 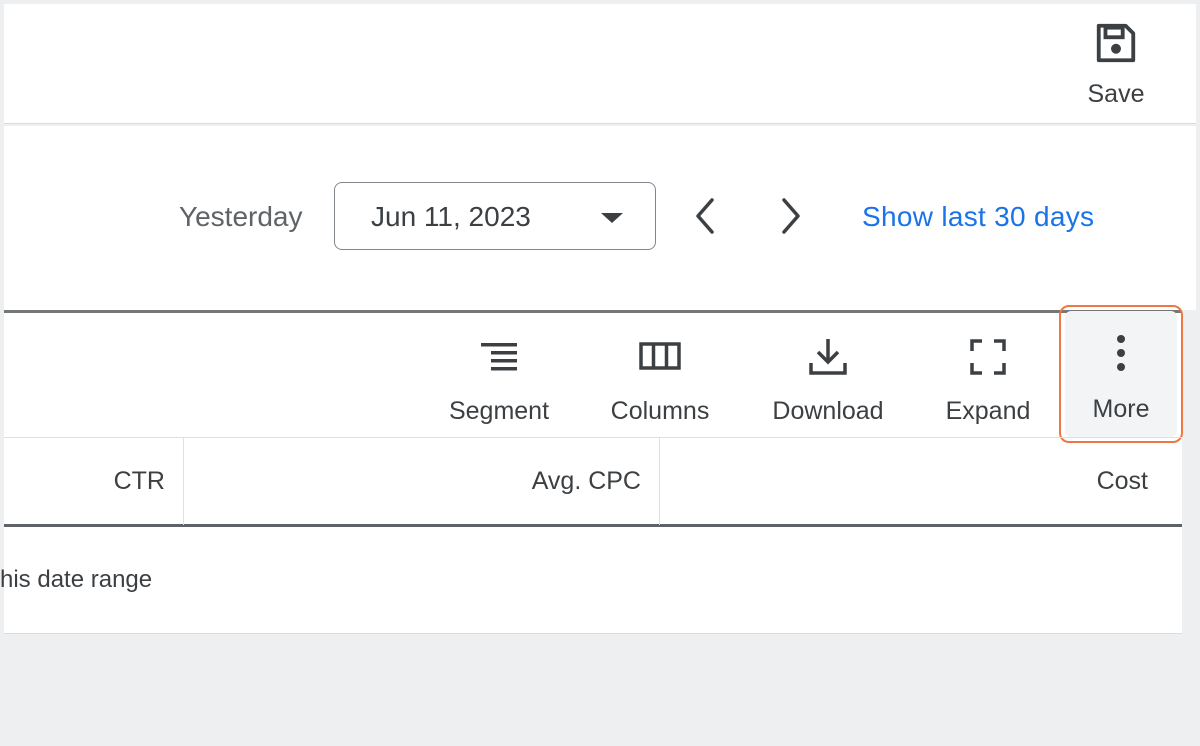 I want to click on expand-button: Expand, so click(x=988, y=380).